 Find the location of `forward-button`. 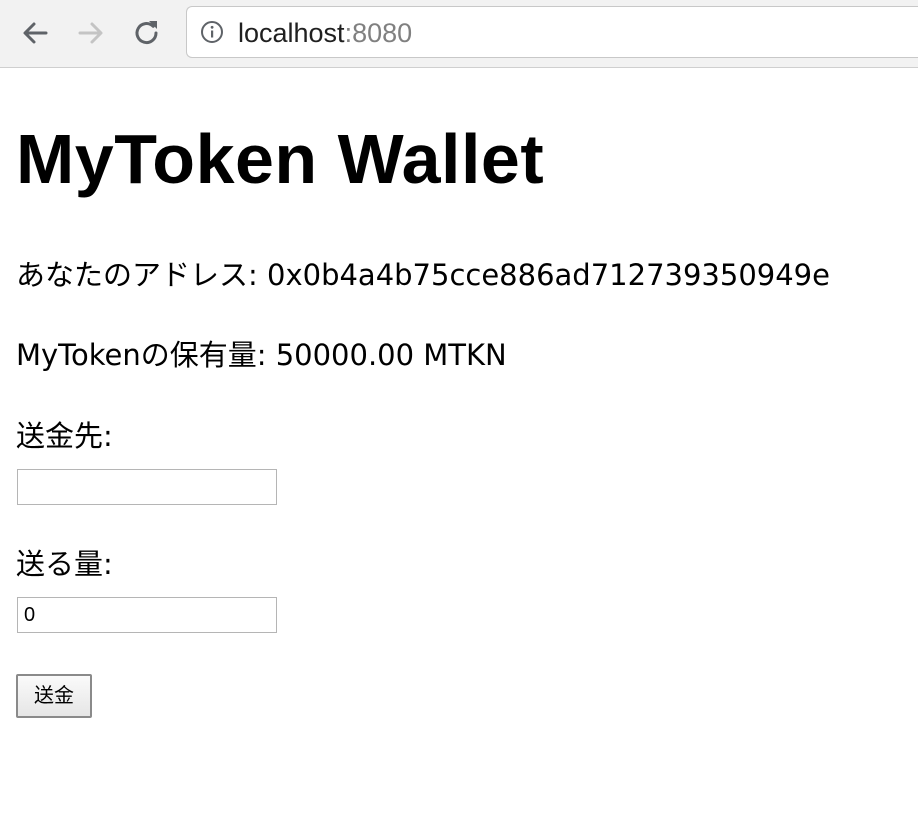

forward-button is located at coordinates (91, 33).